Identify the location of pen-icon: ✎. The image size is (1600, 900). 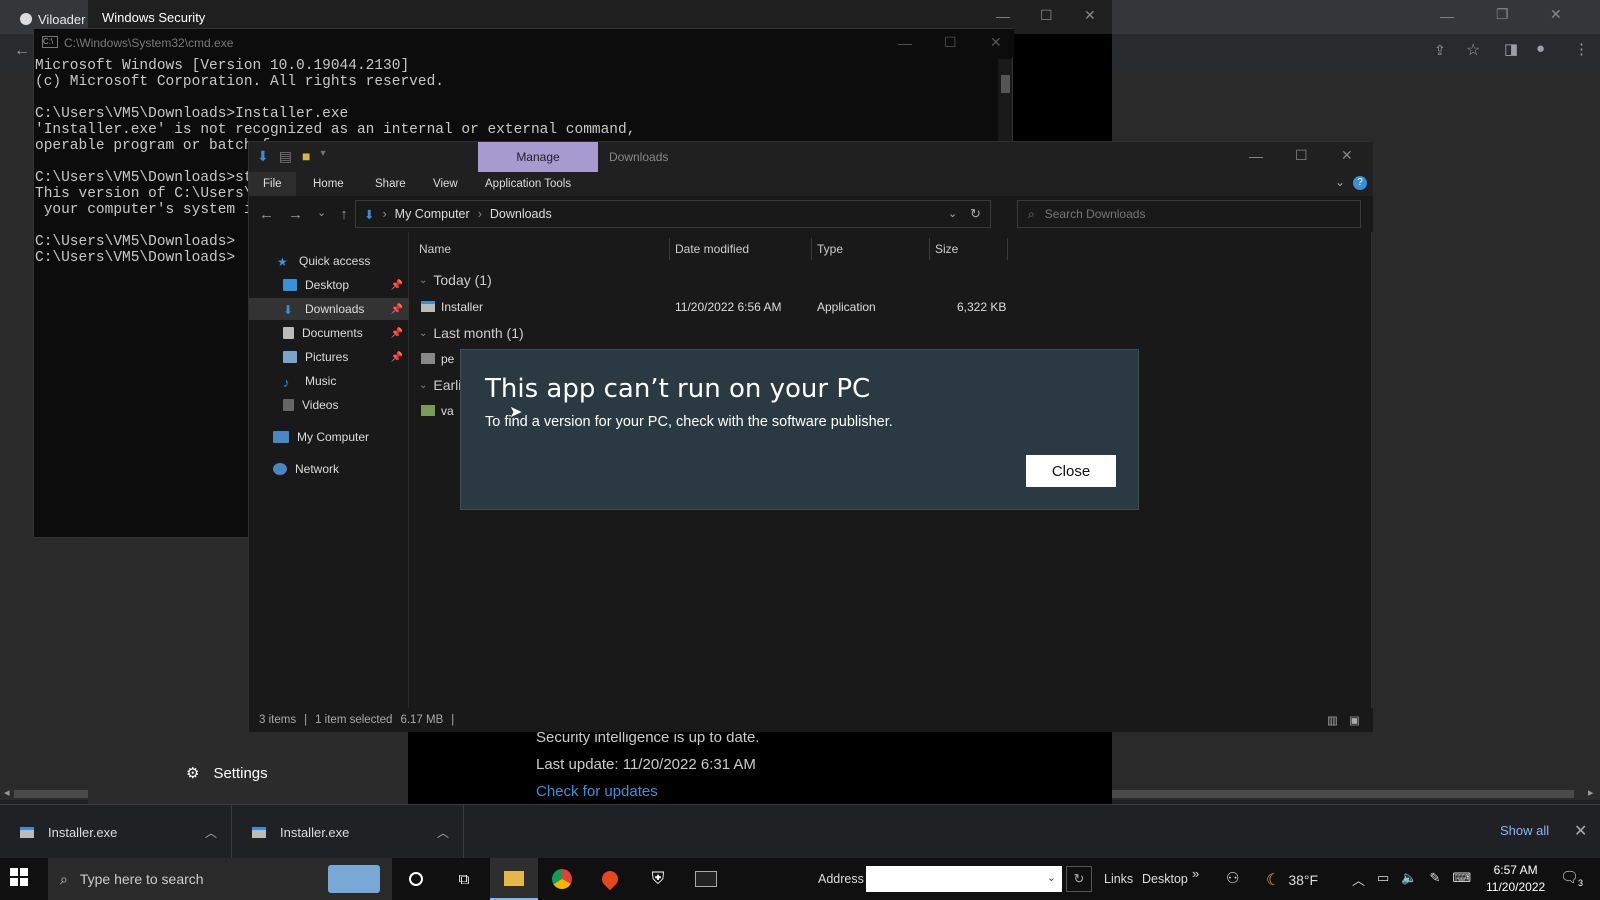
(1435, 879).